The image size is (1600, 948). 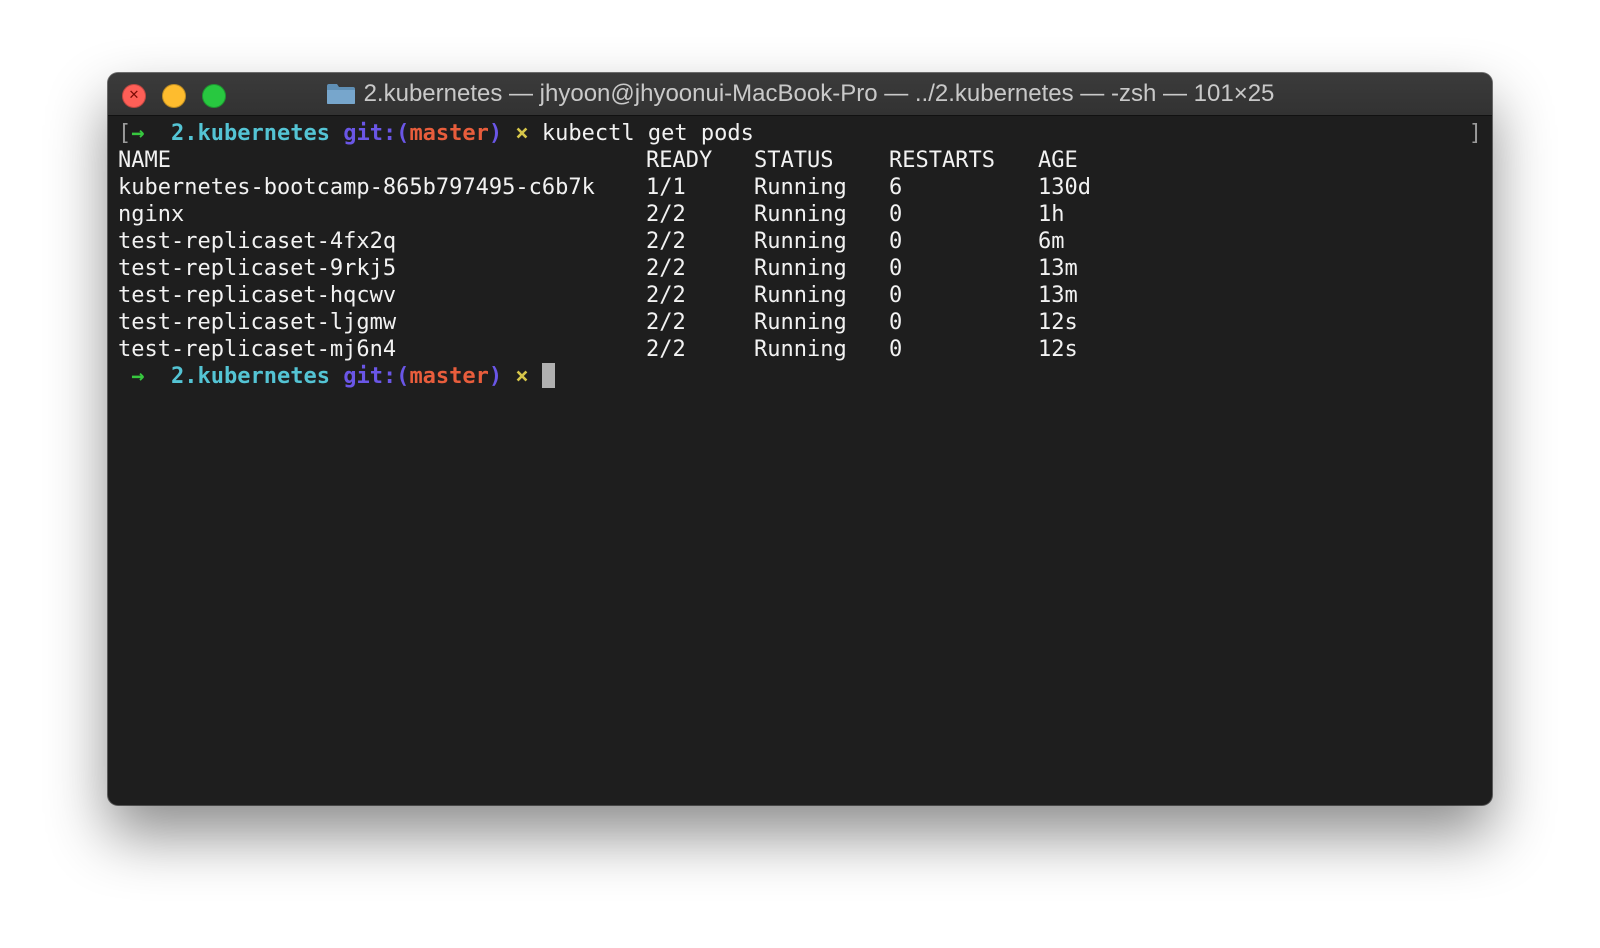 I want to click on header-age: AGE, so click(x=1058, y=160).